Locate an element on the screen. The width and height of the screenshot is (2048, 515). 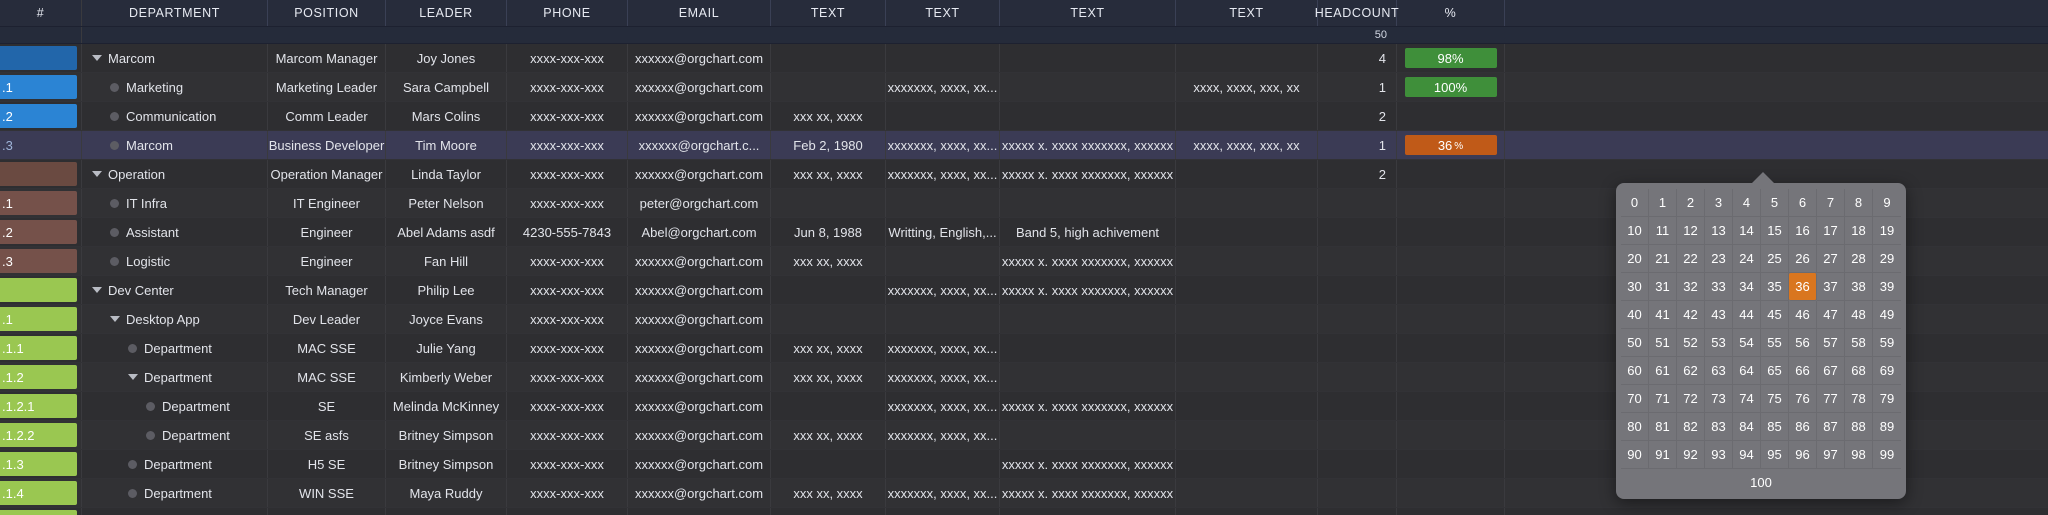
number-picker-cell: 73 is located at coordinates (1719, 399).